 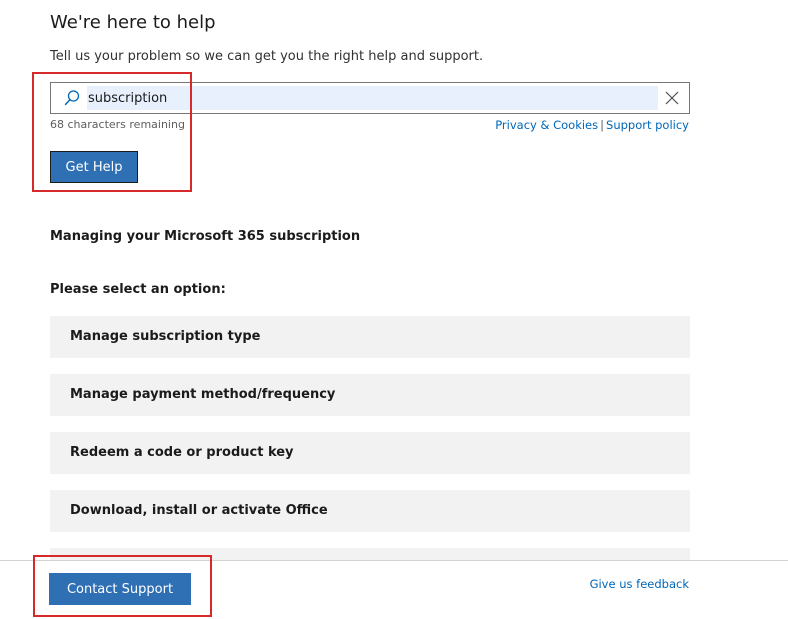 I want to click on policy-links: Privacy & Cookies | Support policy, so click(x=592, y=125).